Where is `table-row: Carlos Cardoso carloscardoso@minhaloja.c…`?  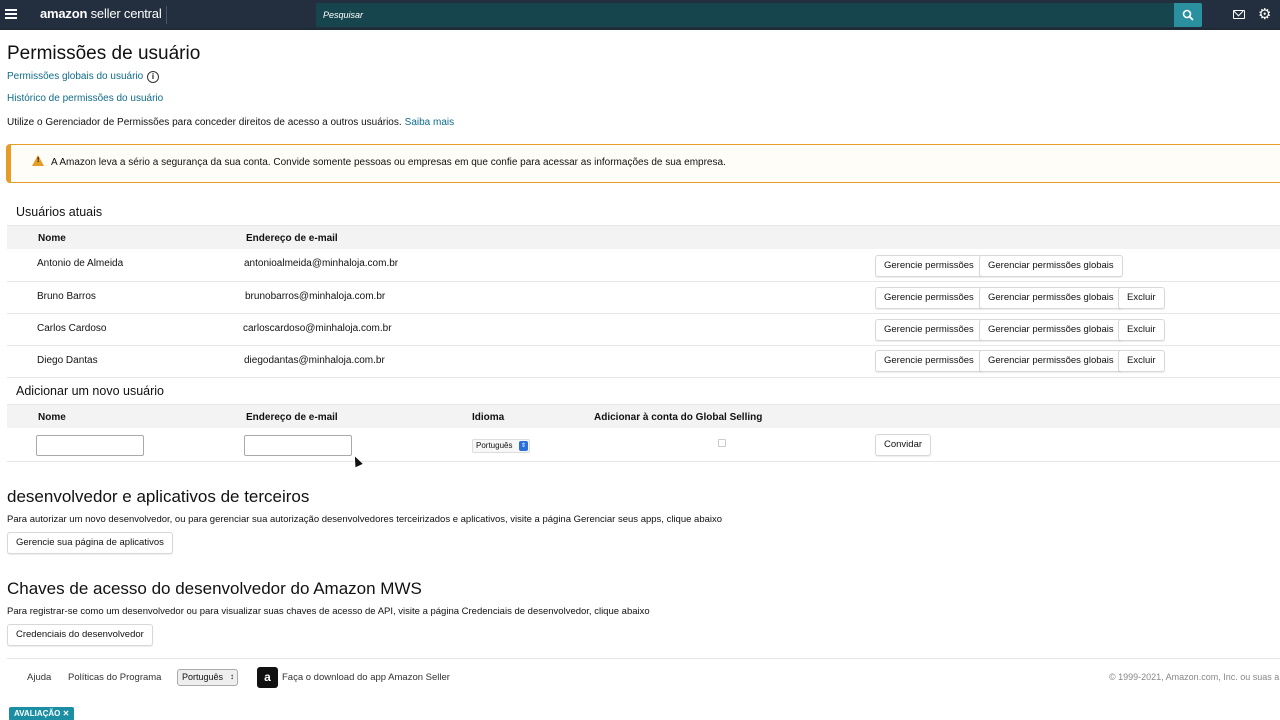
table-row: Carlos Cardoso carloscardoso@minhaloja.c… is located at coordinates (643, 330).